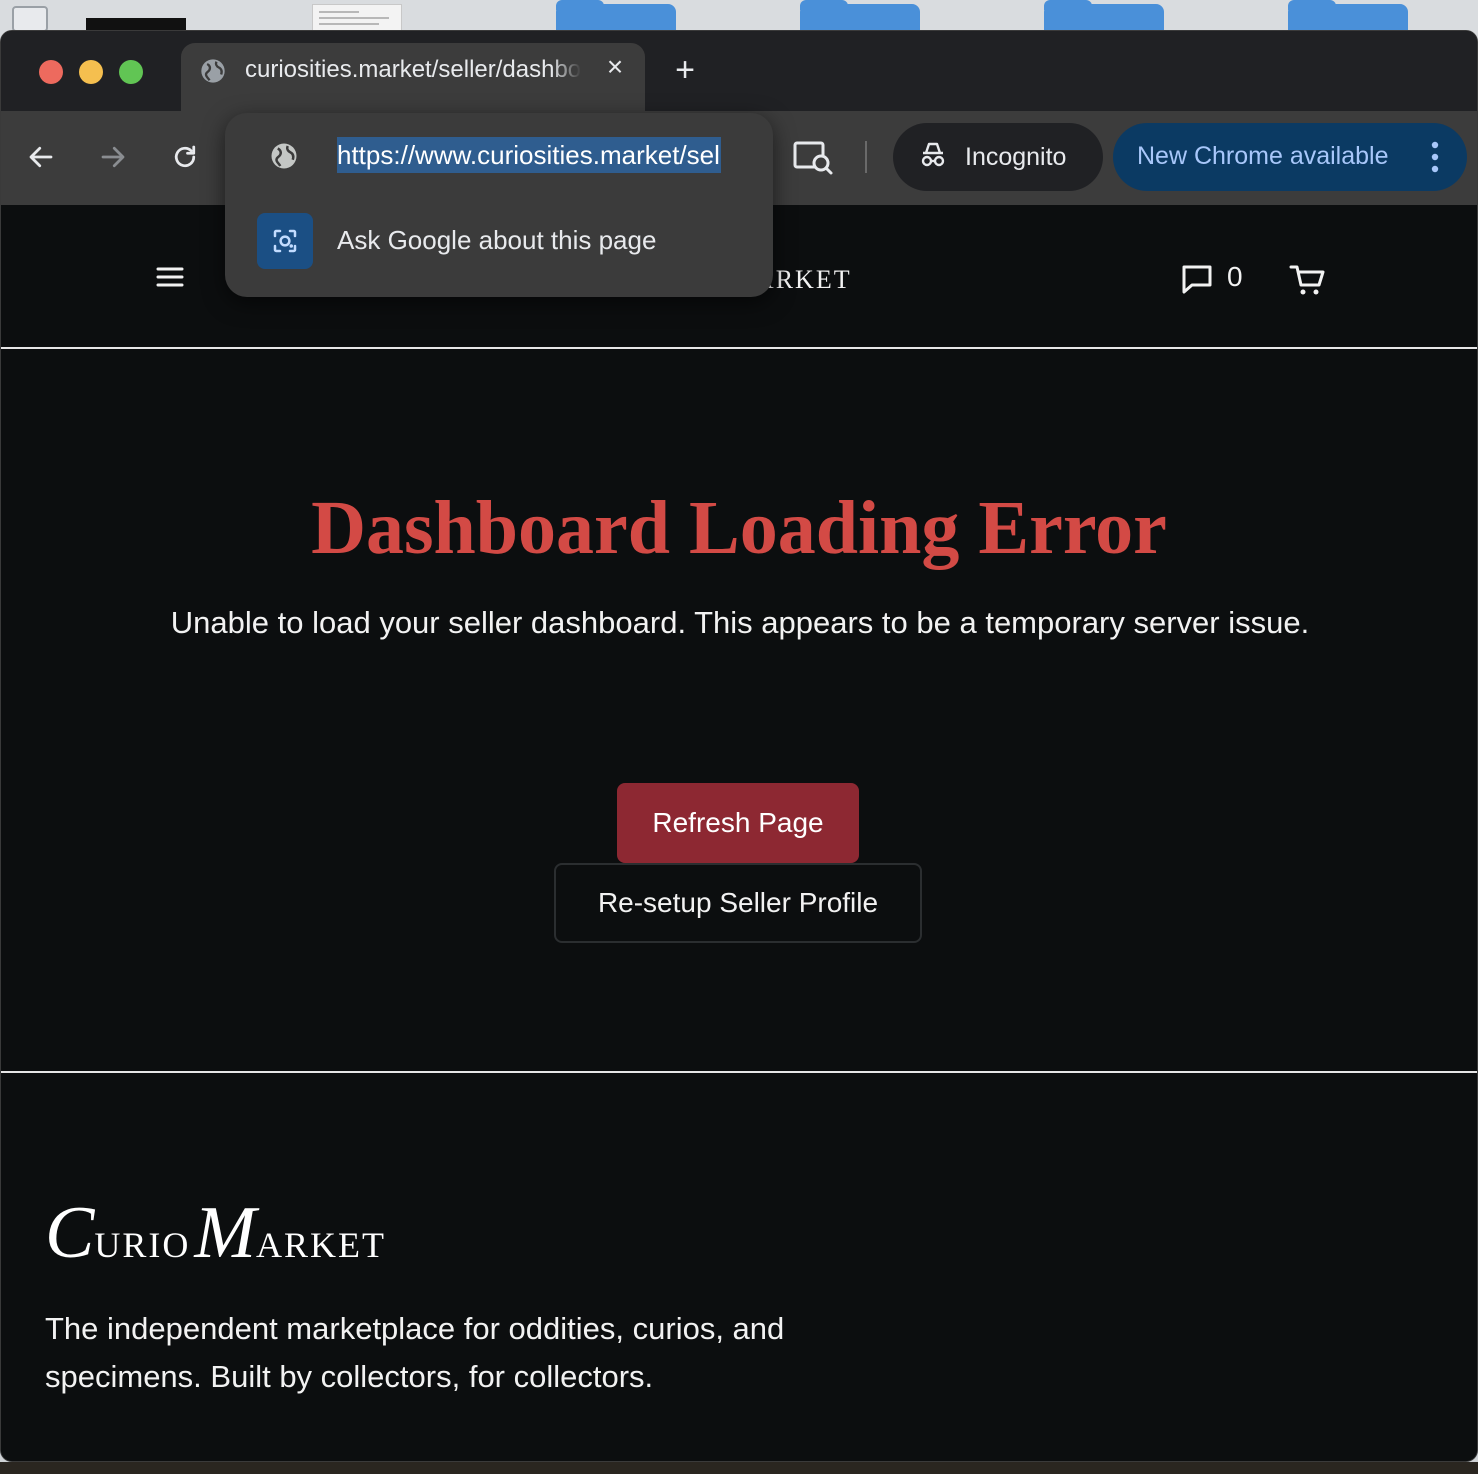 The height and width of the screenshot is (1474, 1478). What do you see at coordinates (738, 823) in the screenshot?
I see `refresh-page-button: Refresh Page` at bounding box center [738, 823].